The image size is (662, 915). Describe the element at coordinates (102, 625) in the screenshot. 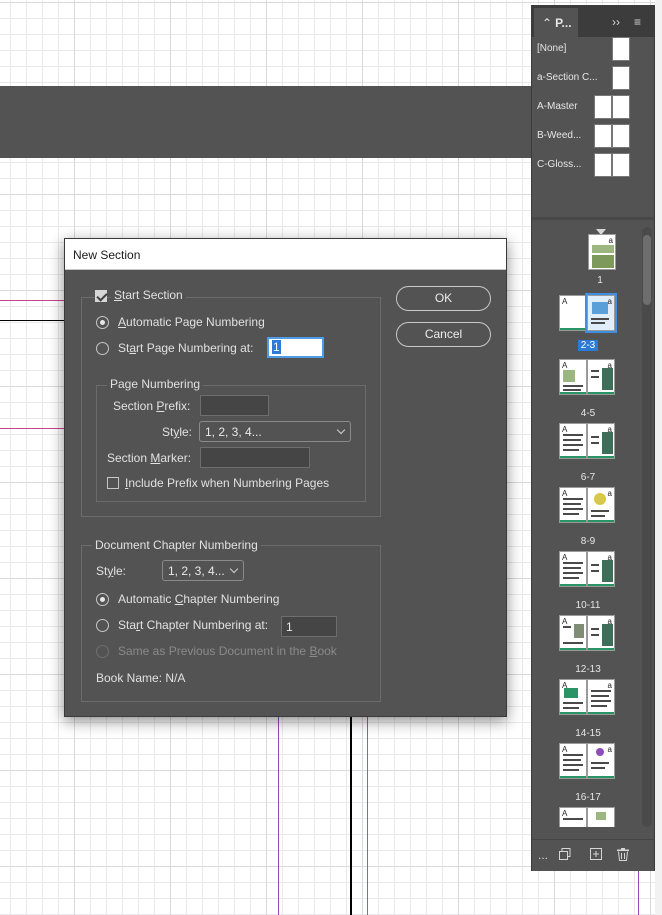

I see `start-chapter-numbering-radio` at that location.